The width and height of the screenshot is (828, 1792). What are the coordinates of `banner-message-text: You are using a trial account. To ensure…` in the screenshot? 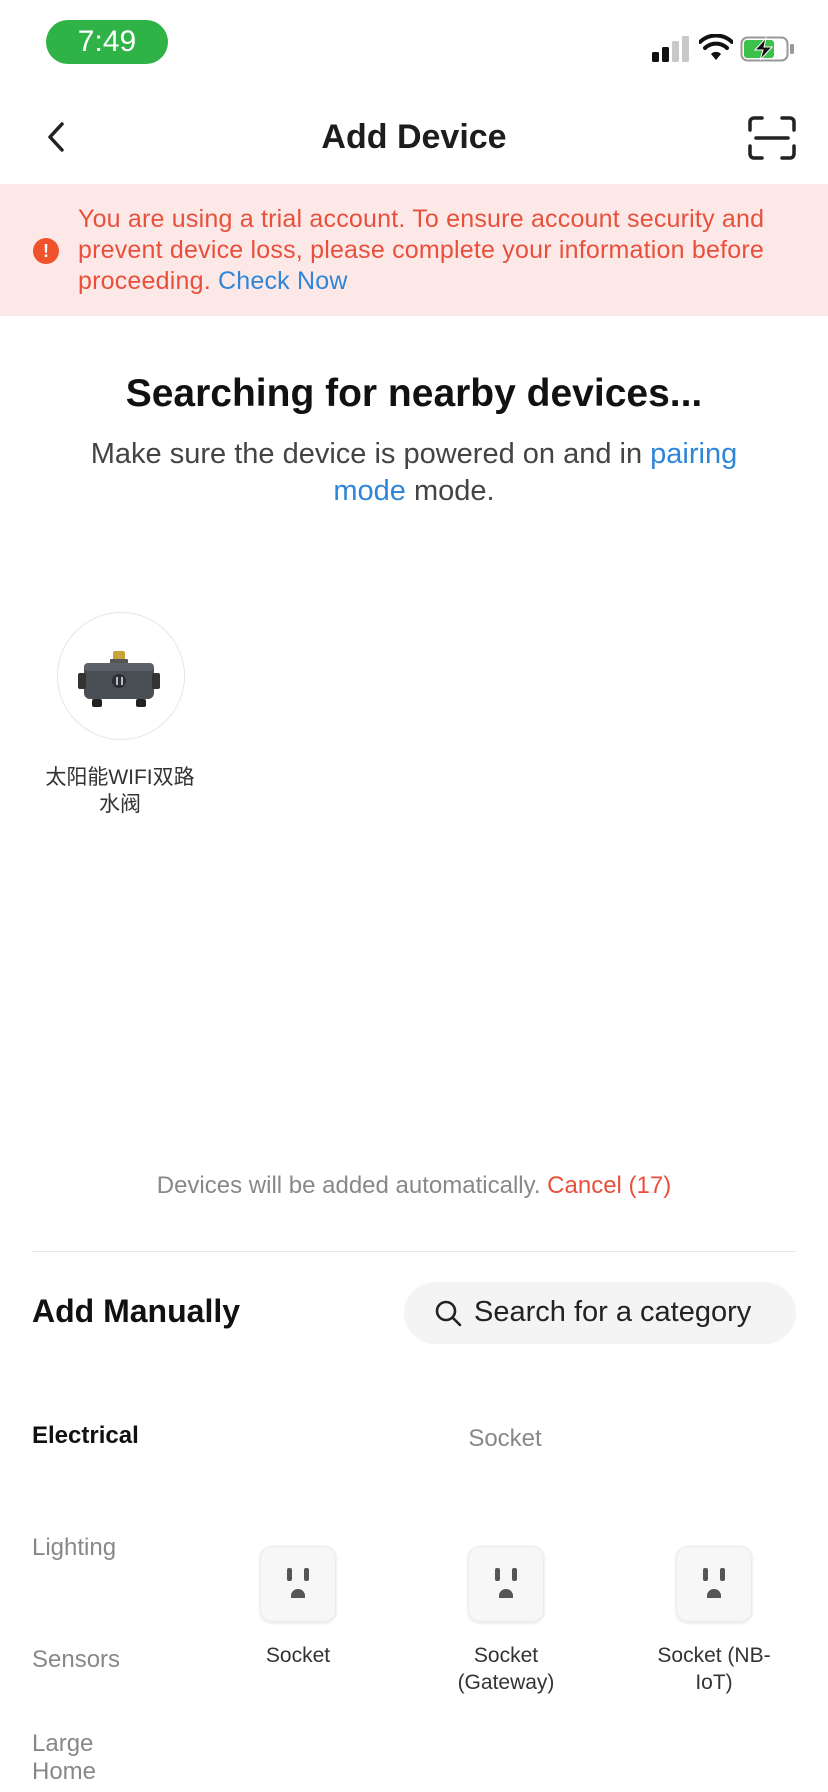 It's located at (421, 250).